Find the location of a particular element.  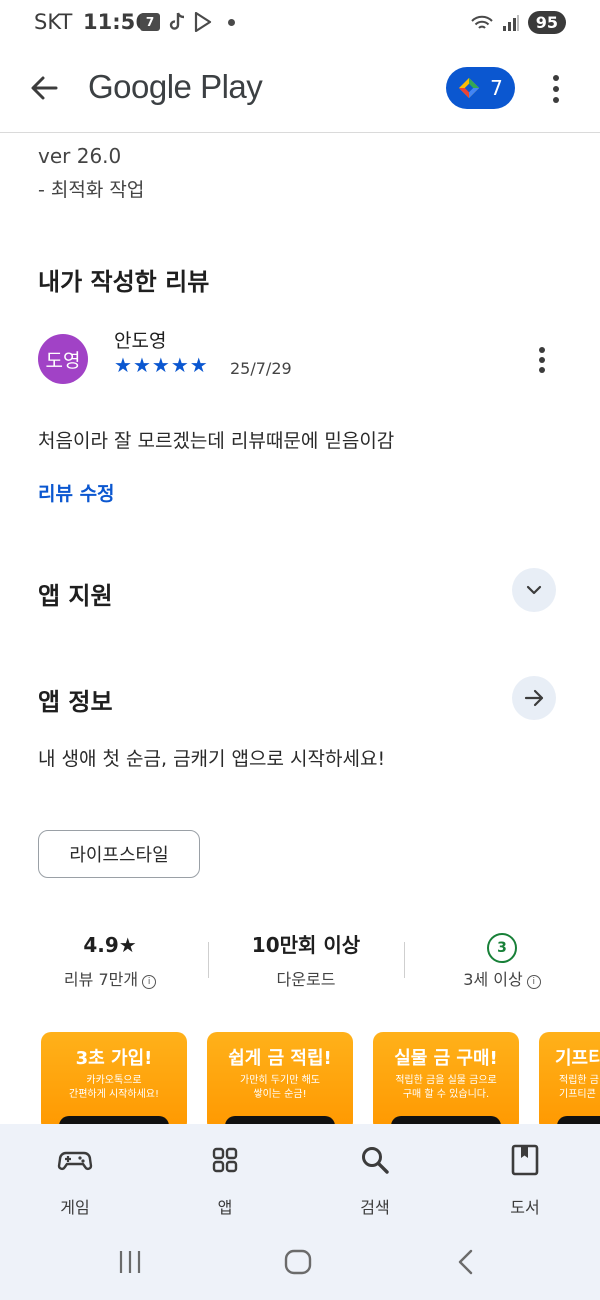

nav-label: 앱 is located at coordinates (225, 1207).